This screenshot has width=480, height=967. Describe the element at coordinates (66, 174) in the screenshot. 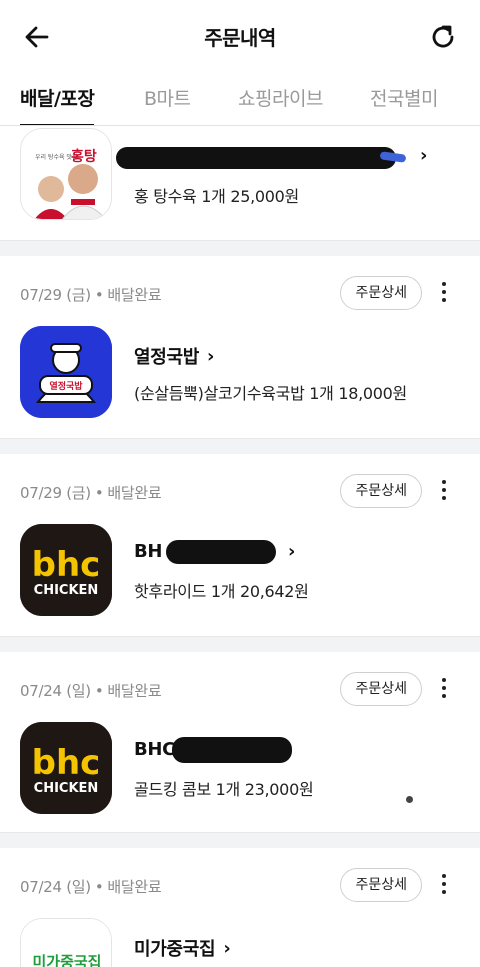

I see `store-logo: 우리 탕수육 맛집 홍탕` at that location.